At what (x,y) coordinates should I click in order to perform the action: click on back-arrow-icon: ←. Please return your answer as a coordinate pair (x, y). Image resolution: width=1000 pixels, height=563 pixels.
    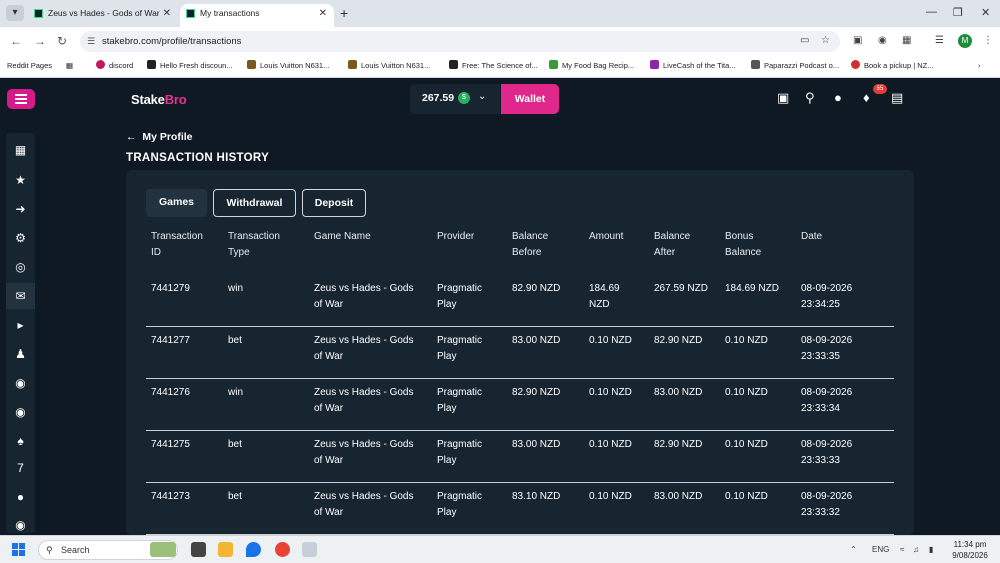
    Looking at the image, I should click on (16, 41).